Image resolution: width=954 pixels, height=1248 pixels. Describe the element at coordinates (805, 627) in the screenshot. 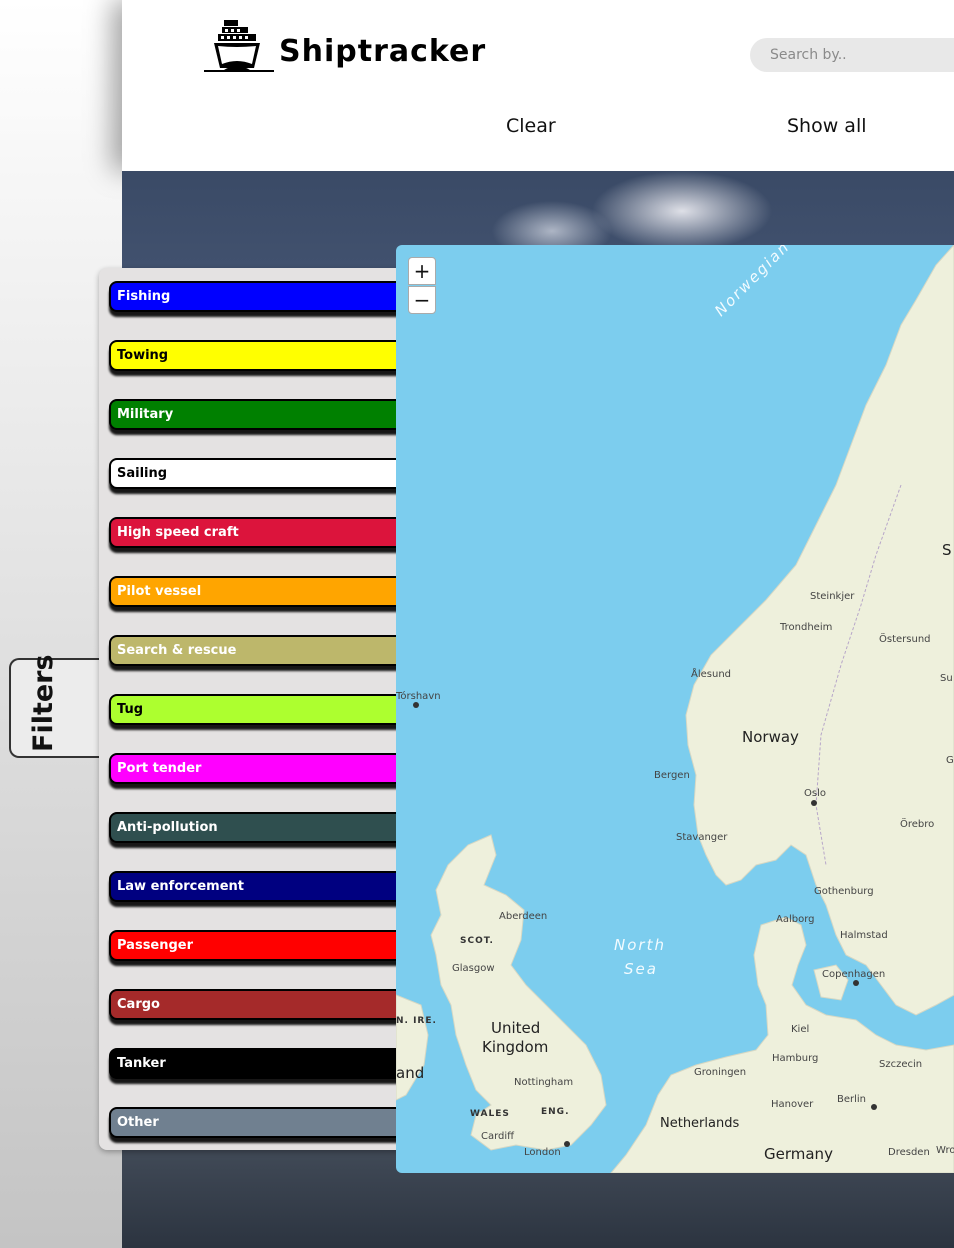

I see `map-label-trondheim: Trondheim` at that location.